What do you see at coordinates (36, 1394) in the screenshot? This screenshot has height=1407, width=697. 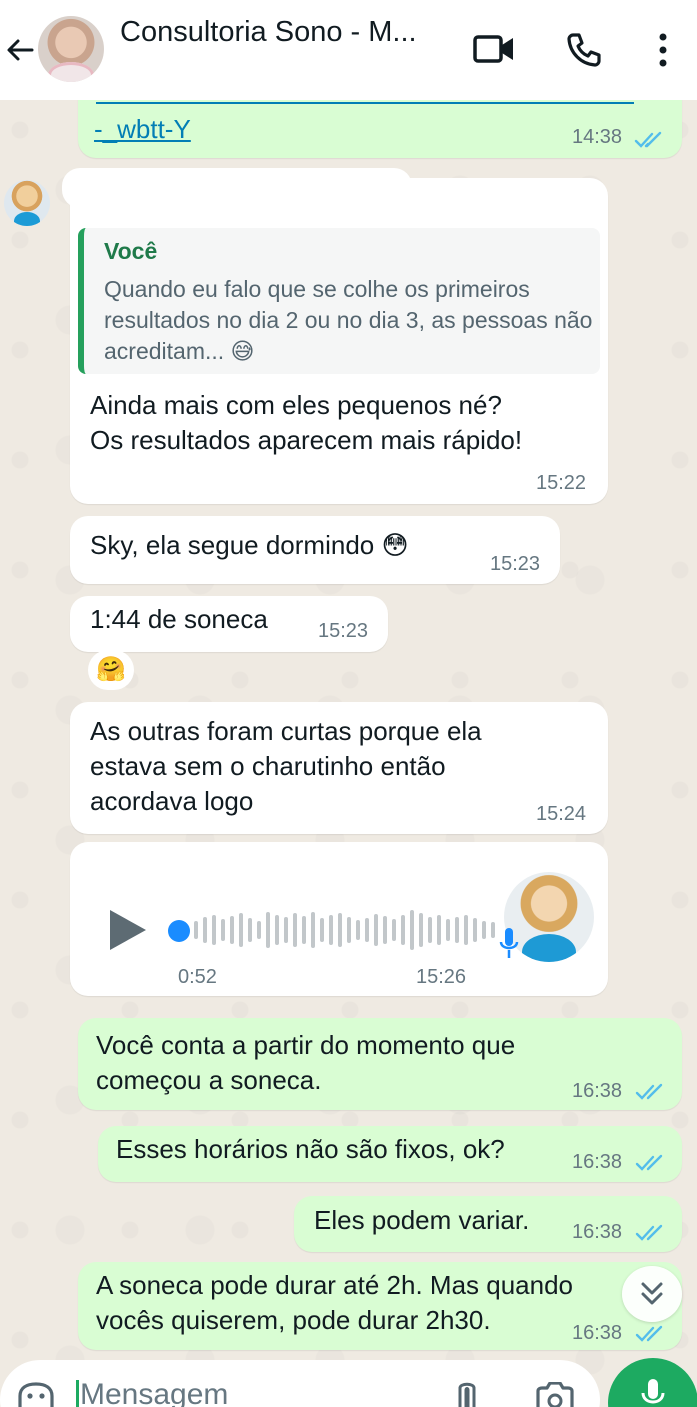 I see `emoji-sticker-icon` at bounding box center [36, 1394].